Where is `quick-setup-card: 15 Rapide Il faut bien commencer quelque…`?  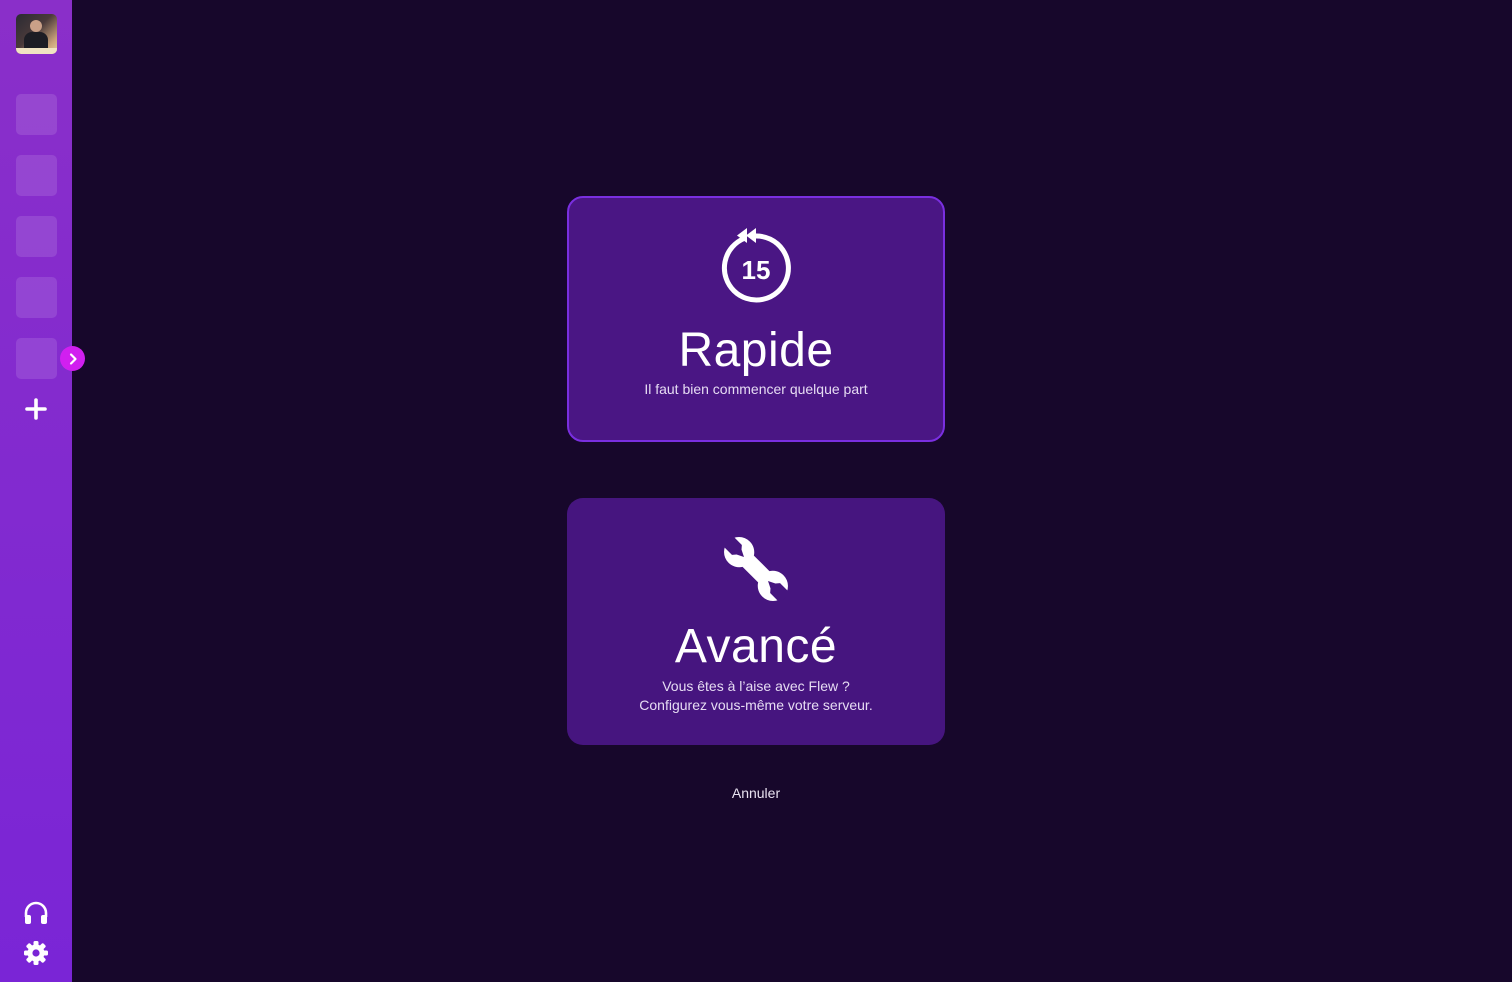 quick-setup-card: 15 Rapide Il faut bien commencer quelque… is located at coordinates (756, 319).